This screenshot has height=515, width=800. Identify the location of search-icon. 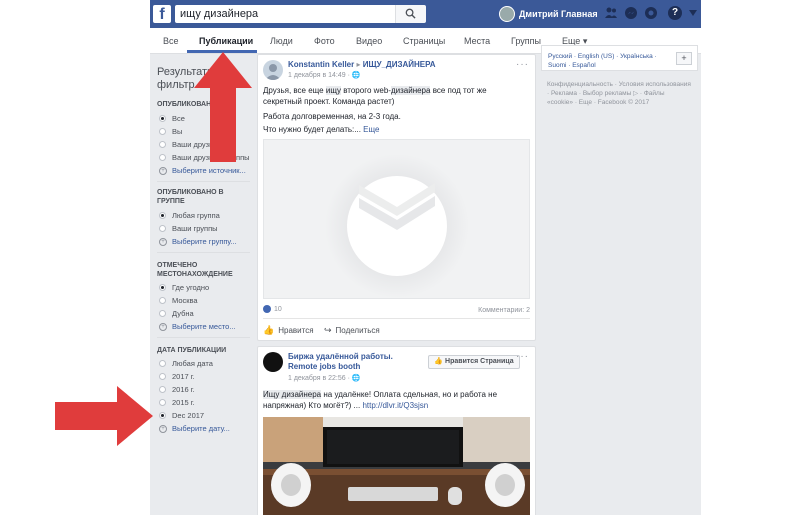
(410, 13).